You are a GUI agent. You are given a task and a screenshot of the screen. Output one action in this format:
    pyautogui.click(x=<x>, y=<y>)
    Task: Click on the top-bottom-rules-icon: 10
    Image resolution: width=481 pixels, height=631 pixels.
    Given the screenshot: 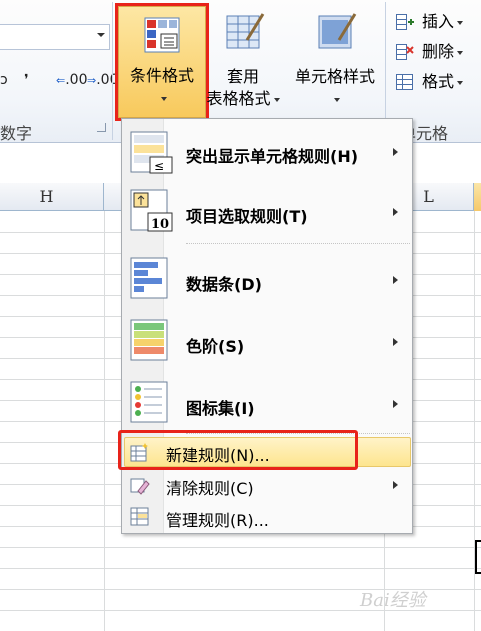 What is the action you would take?
    pyautogui.click(x=151, y=210)
    